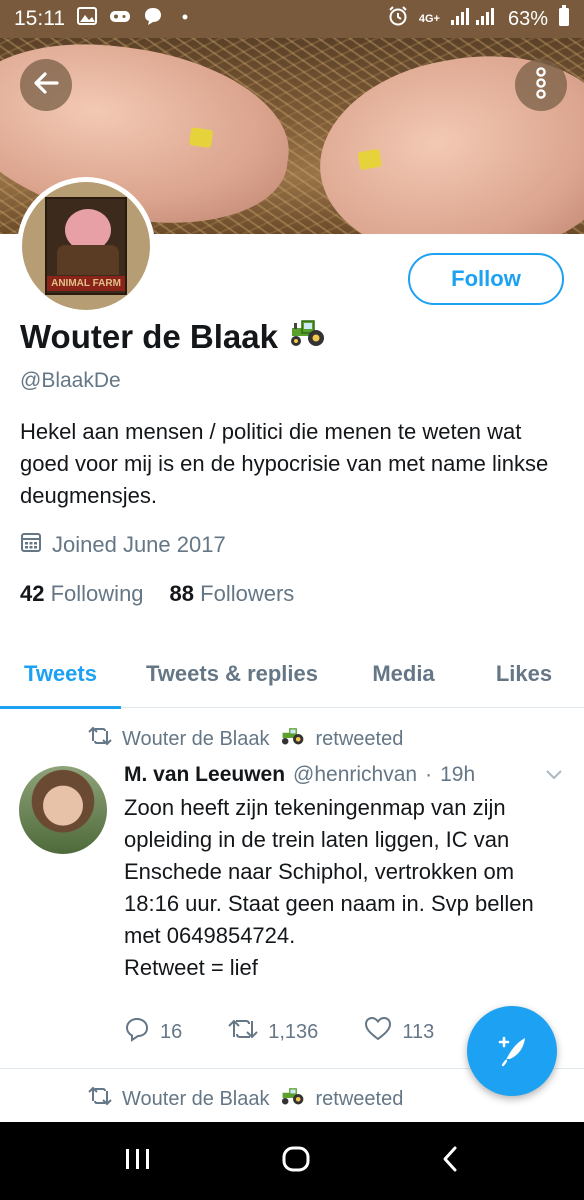 This screenshot has width=584, height=1200. I want to click on more-vertical-icon, so click(541, 85).